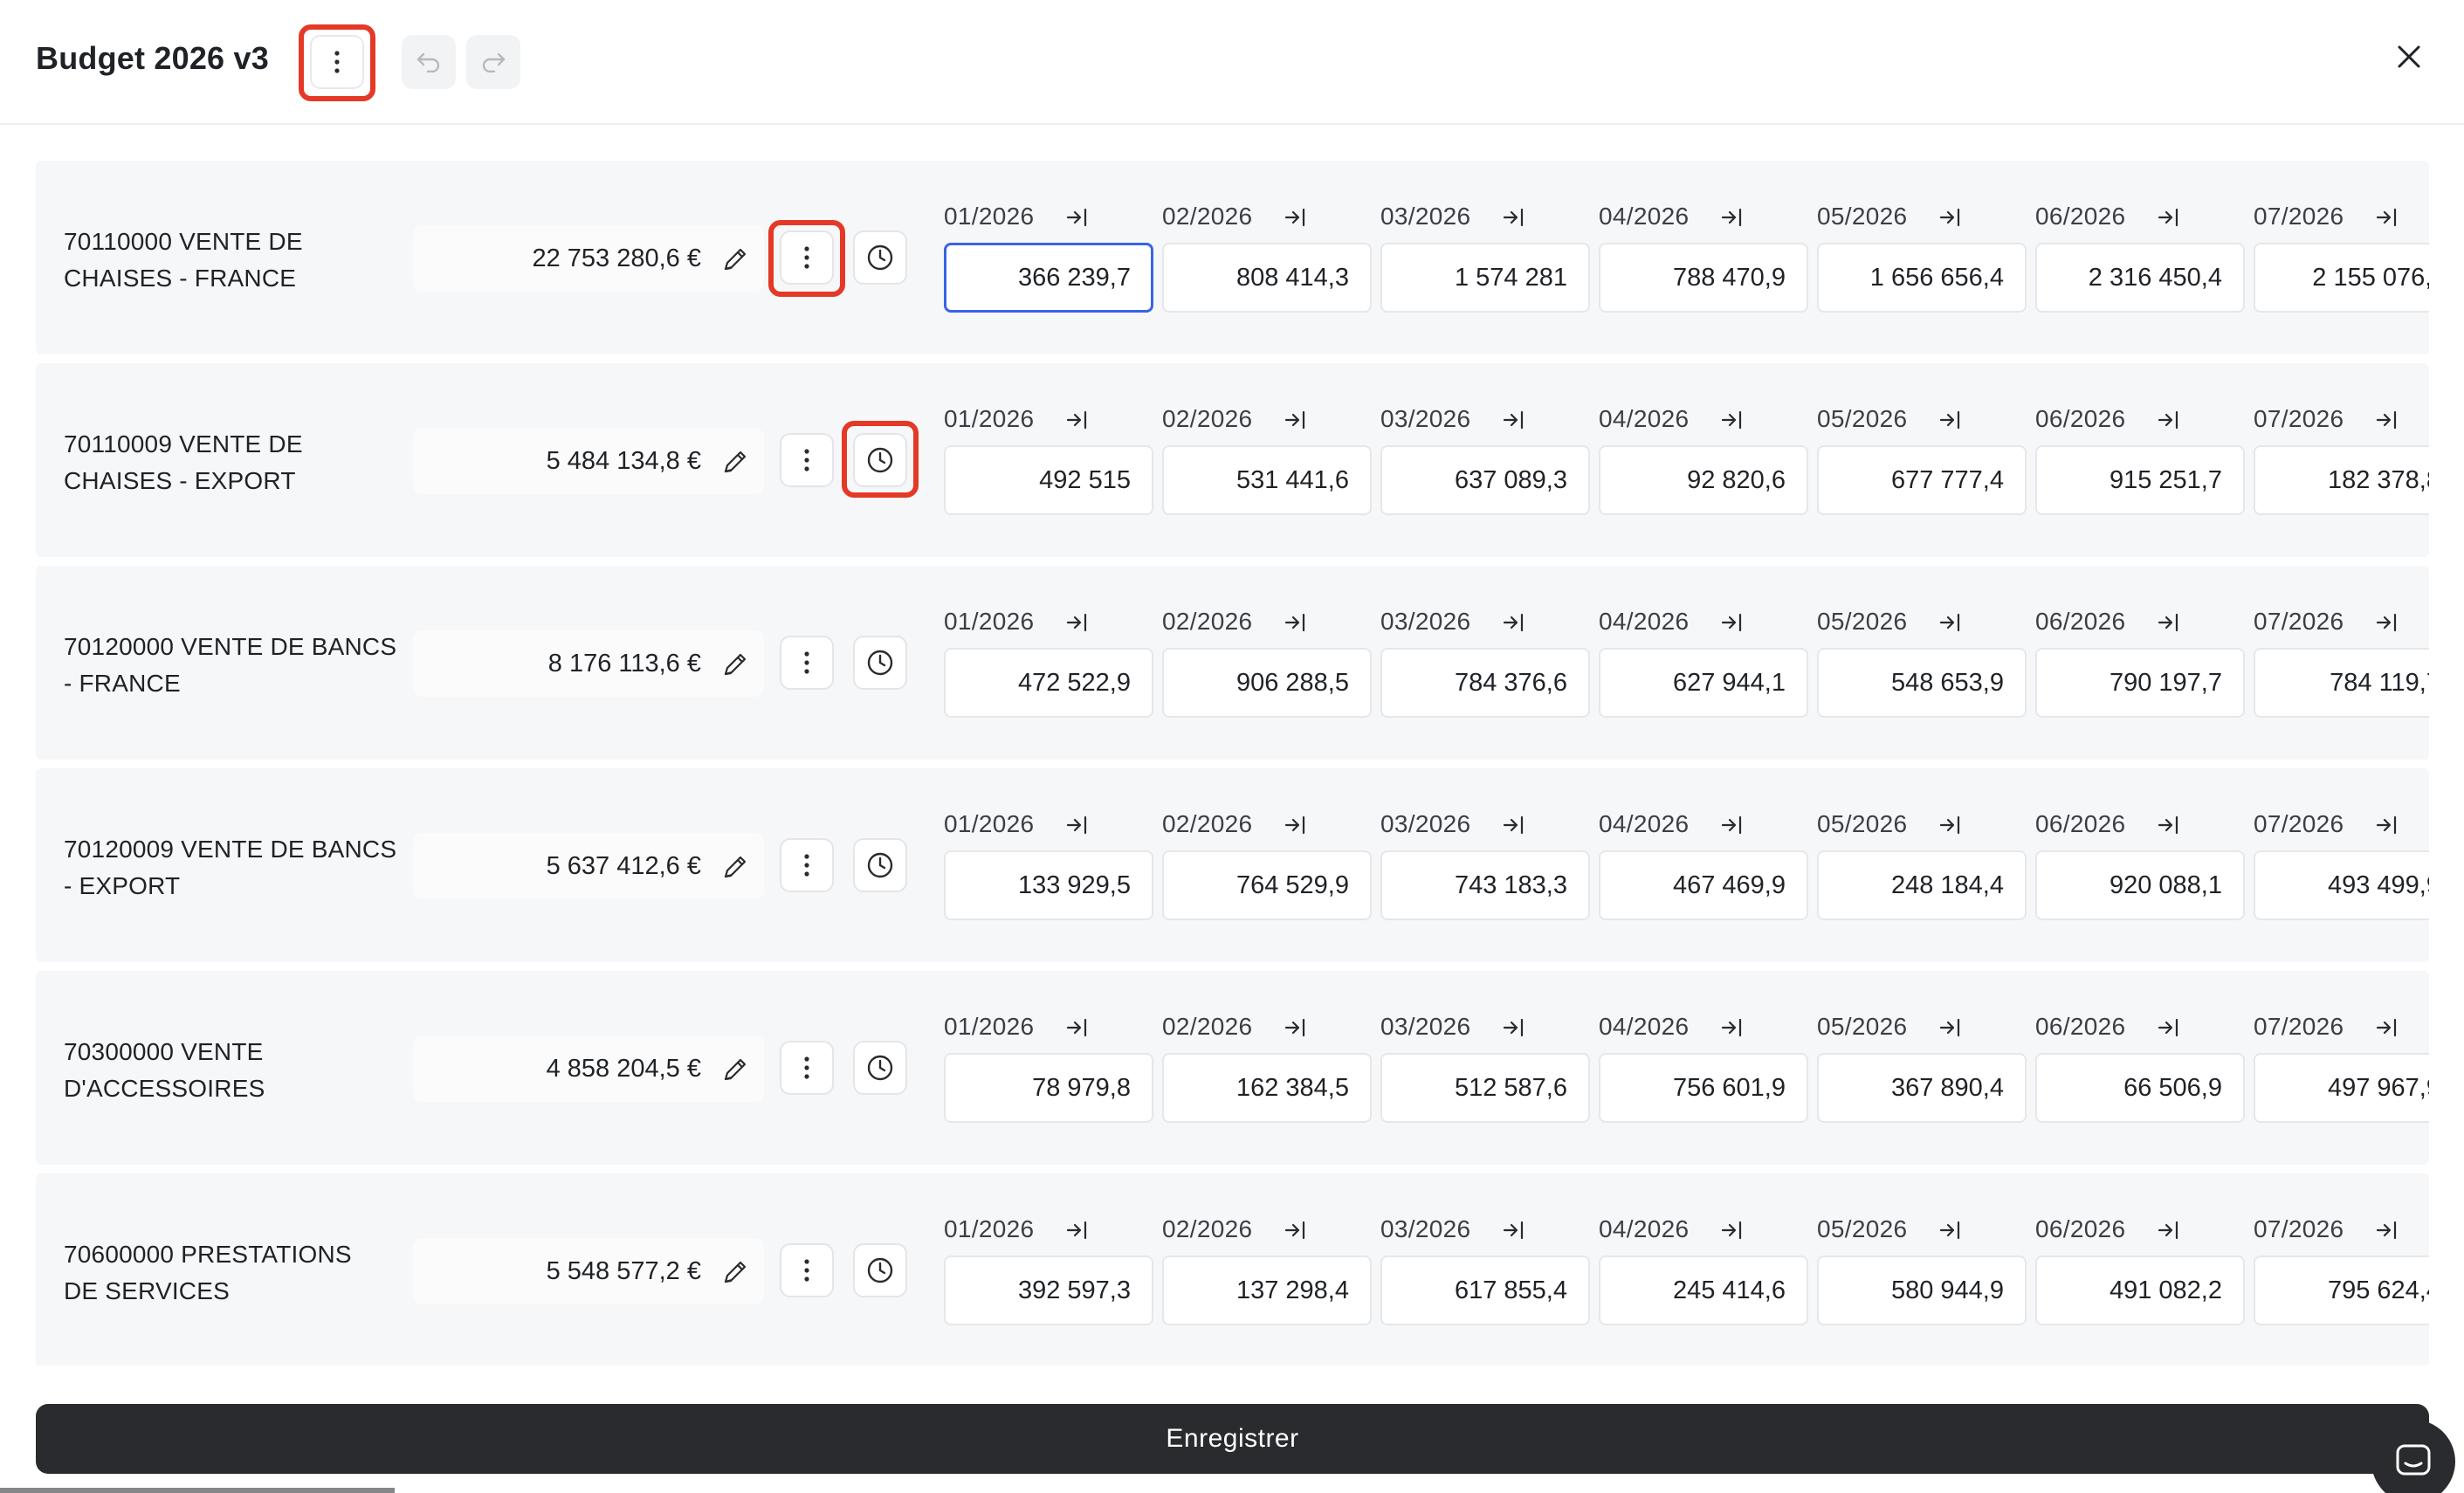 The image size is (2464, 1493). Describe the element at coordinates (1703, 683) in the screenshot. I see `month-value-input: 627 944,1` at that location.